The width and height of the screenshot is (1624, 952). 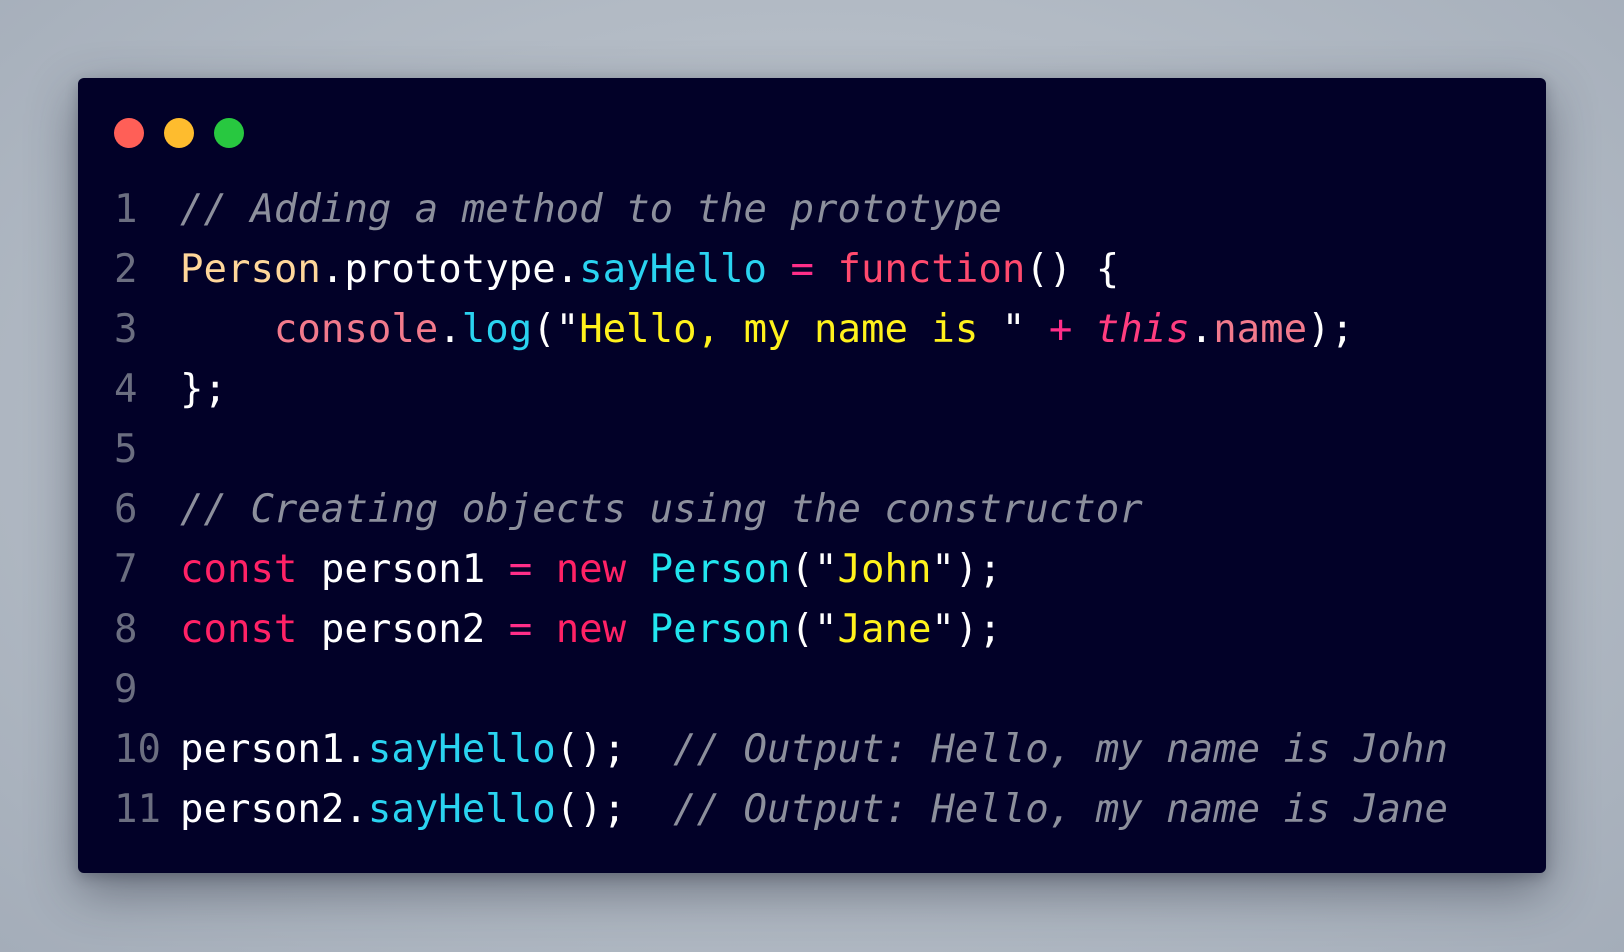 What do you see at coordinates (126, 329) in the screenshot?
I see `line-number: 3` at bounding box center [126, 329].